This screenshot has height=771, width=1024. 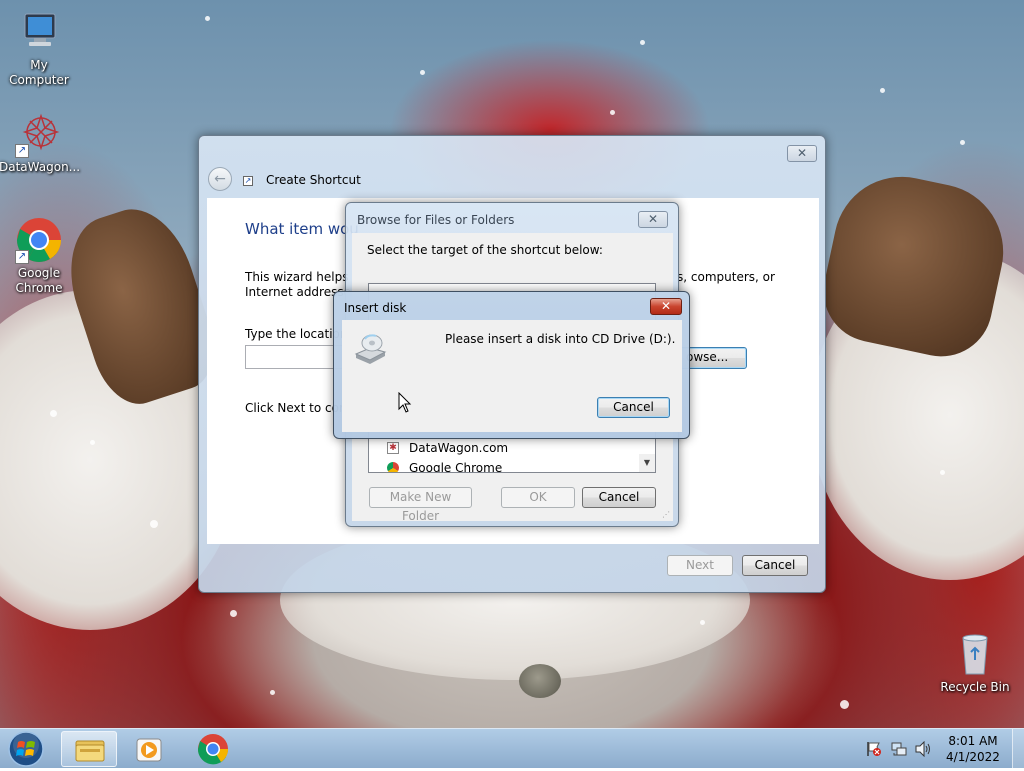 I want to click on browse-close-button: ✕, so click(x=653, y=219).